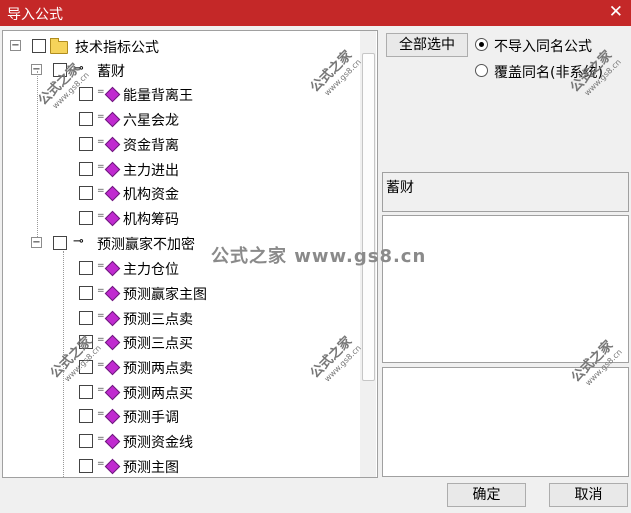  I want to click on radio-no-import, so click(481, 44).